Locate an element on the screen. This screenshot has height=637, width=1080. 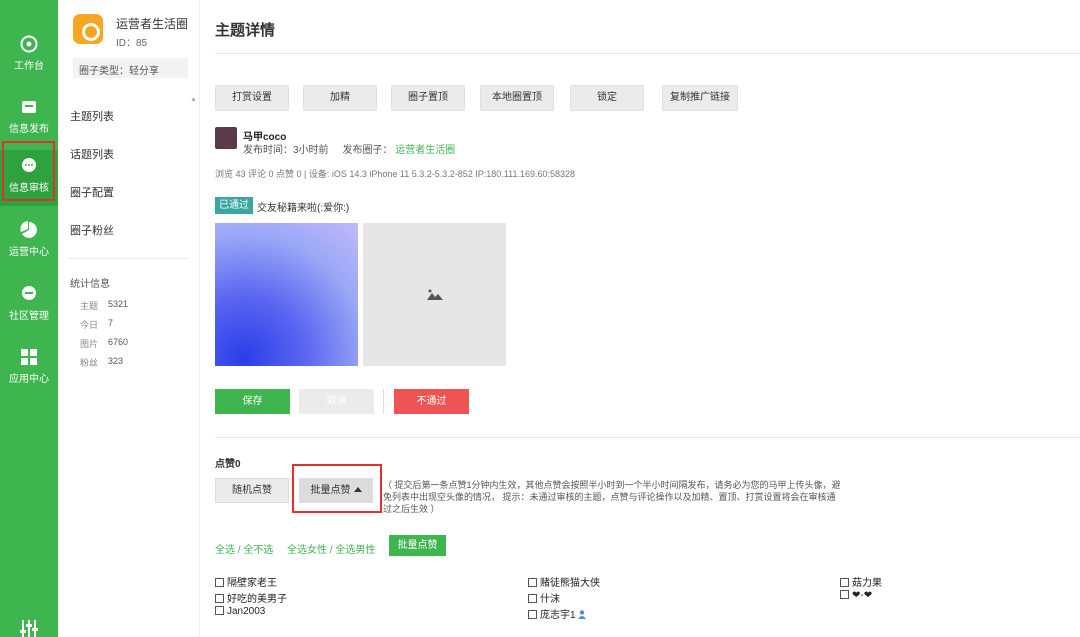
nav-label: 应用中心 is located at coordinates (29, 379).